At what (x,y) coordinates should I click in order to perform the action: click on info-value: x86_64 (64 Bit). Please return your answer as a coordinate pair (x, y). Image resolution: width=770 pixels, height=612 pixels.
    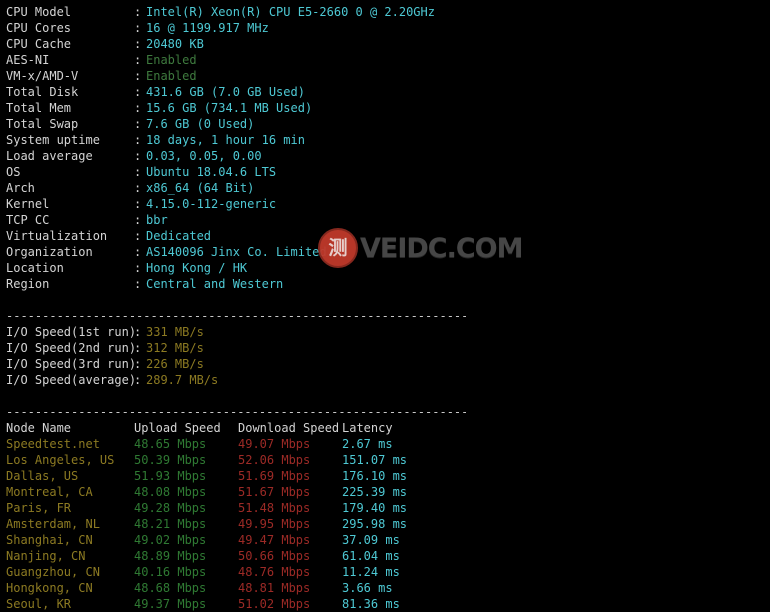
    Looking at the image, I should click on (200, 188).